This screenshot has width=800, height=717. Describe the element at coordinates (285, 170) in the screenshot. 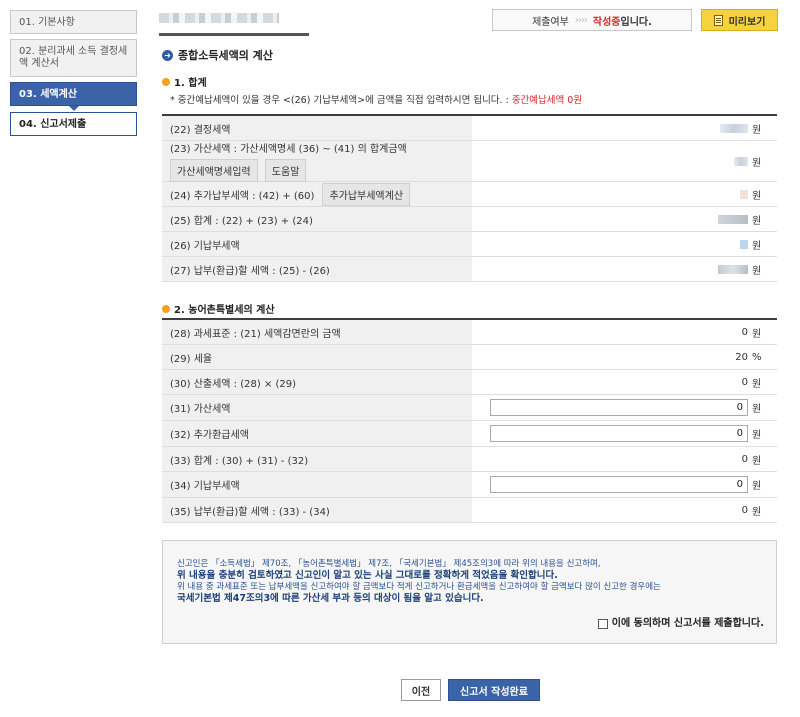

I see `help-button: 도움말` at that location.